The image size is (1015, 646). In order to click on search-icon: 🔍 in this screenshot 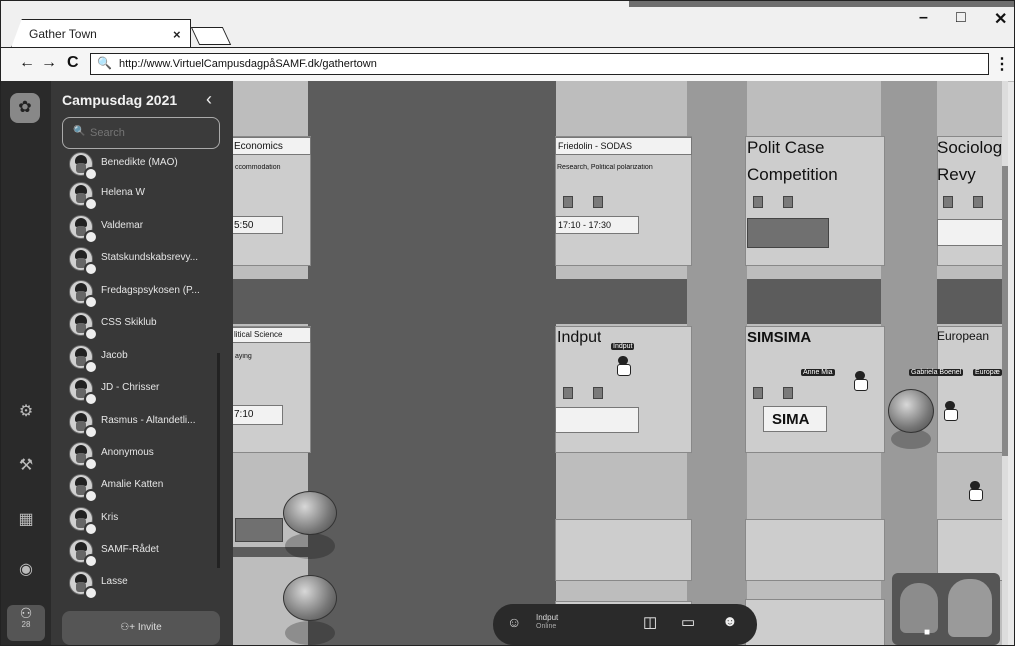, I will do `click(104, 63)`.